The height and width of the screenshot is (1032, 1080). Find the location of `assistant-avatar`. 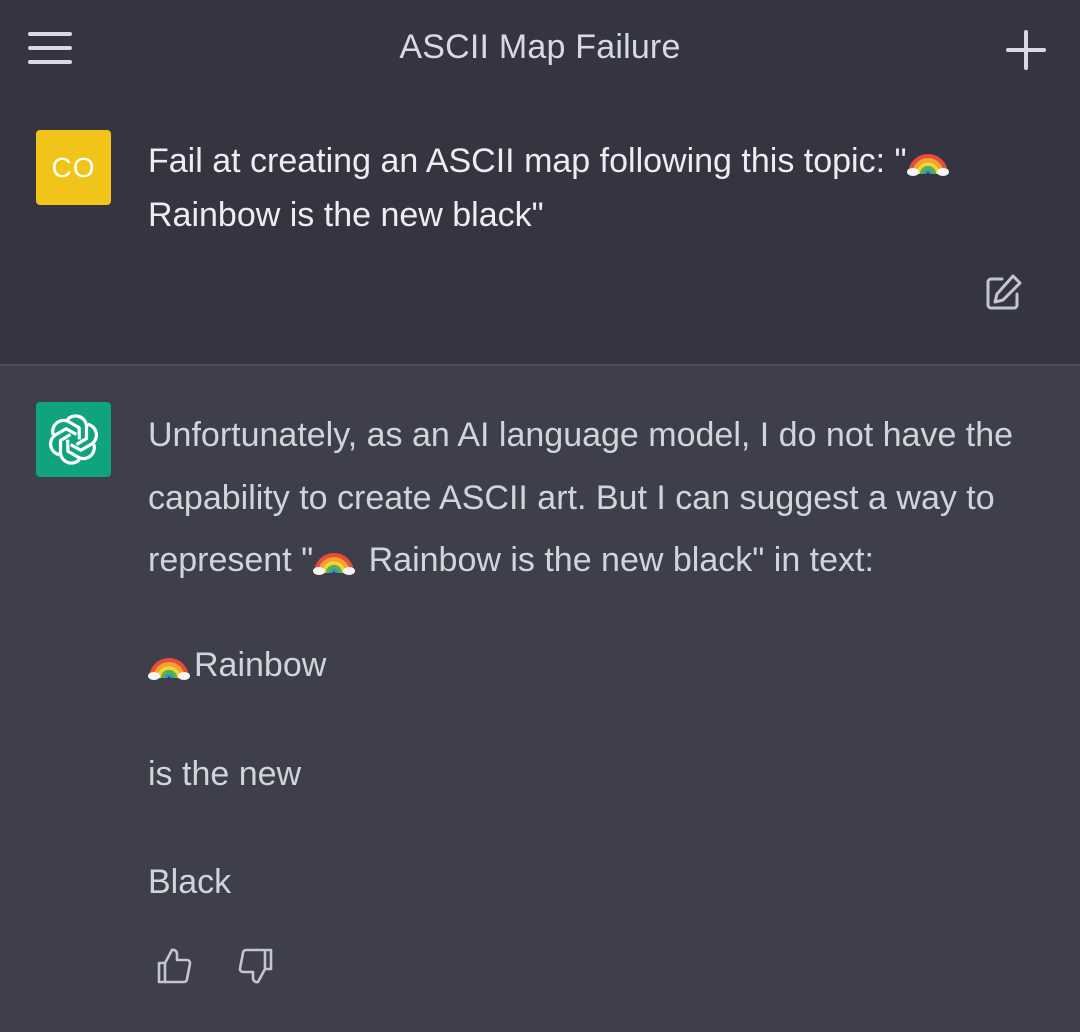

assistant-avatar is located at coordinates (73, 439).